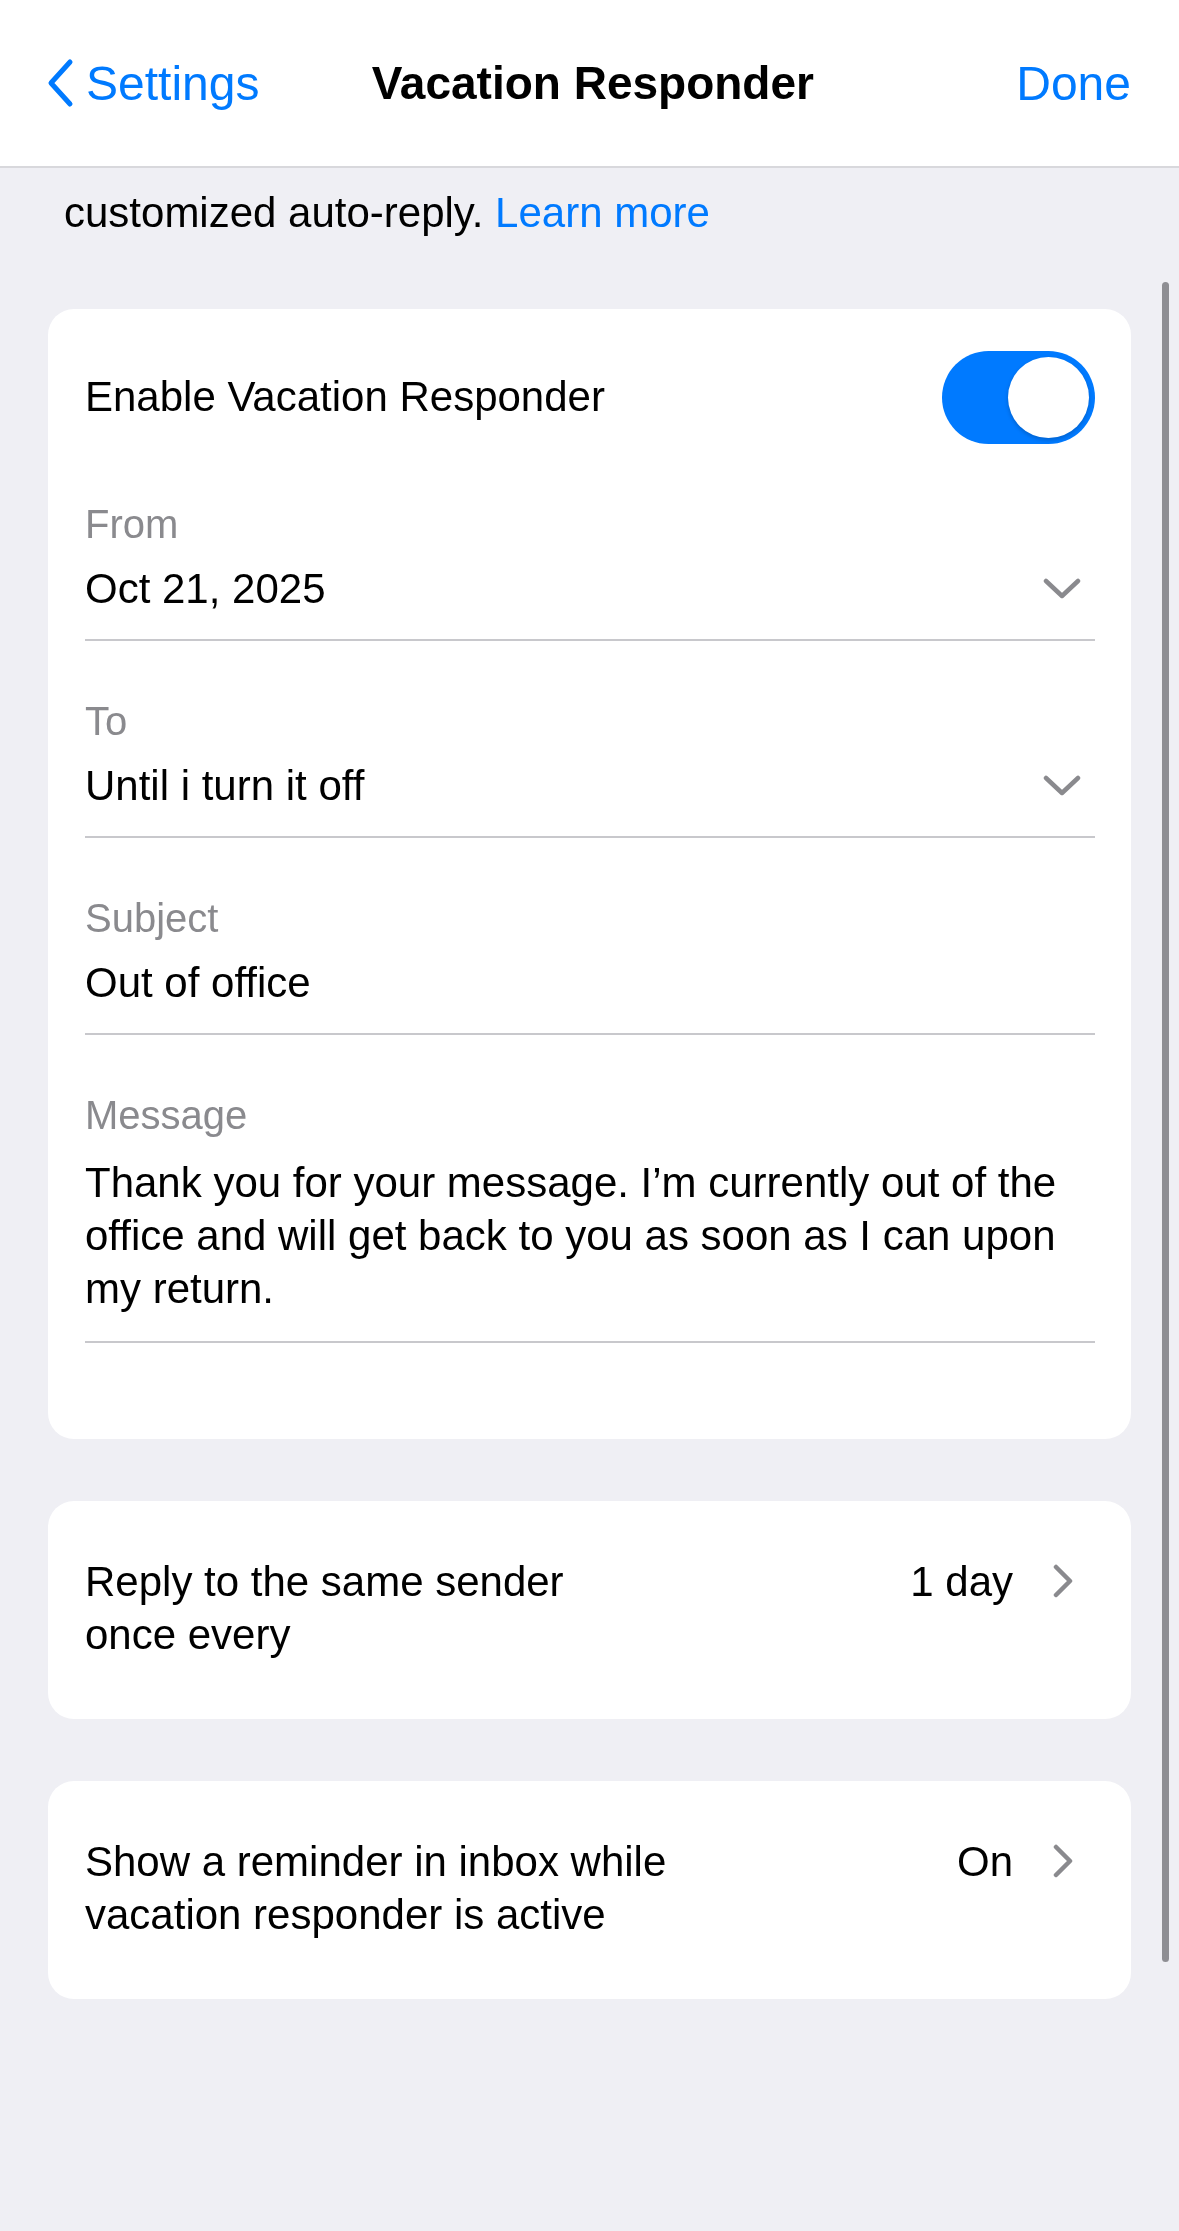 This screenshot has width=1179, height=2231. Describe the element at coordinates (132, 524) in the screenshot. I see `field-label: From` at that location.